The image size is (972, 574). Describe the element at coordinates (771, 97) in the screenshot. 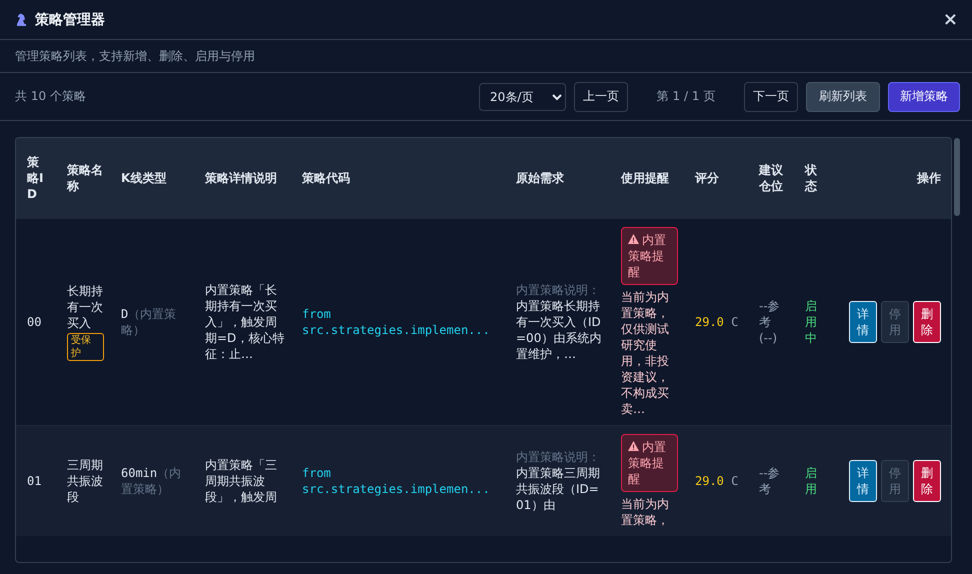

I see `next-page-button: 下一页` at that location.